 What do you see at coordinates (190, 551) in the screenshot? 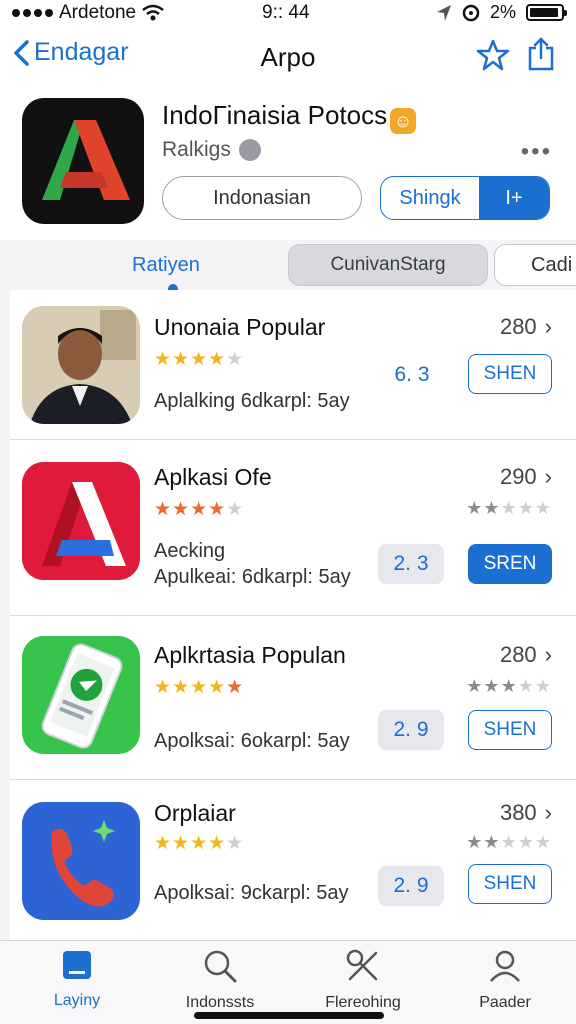
I see `app-description-secondary: Aecking` at bounding box center [190, 551].